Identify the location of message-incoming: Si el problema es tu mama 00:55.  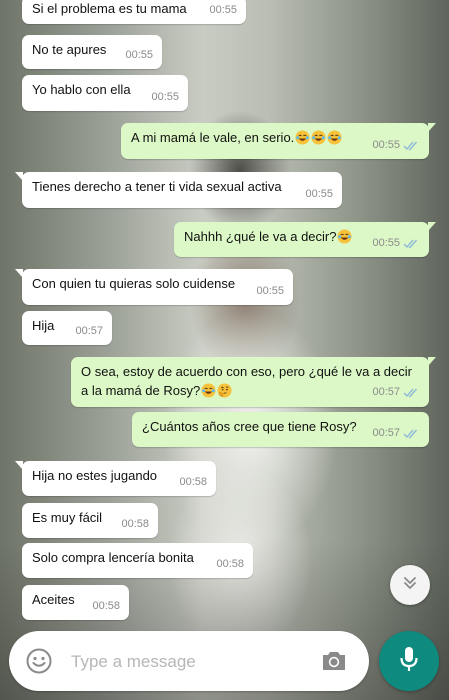
(134, 12).